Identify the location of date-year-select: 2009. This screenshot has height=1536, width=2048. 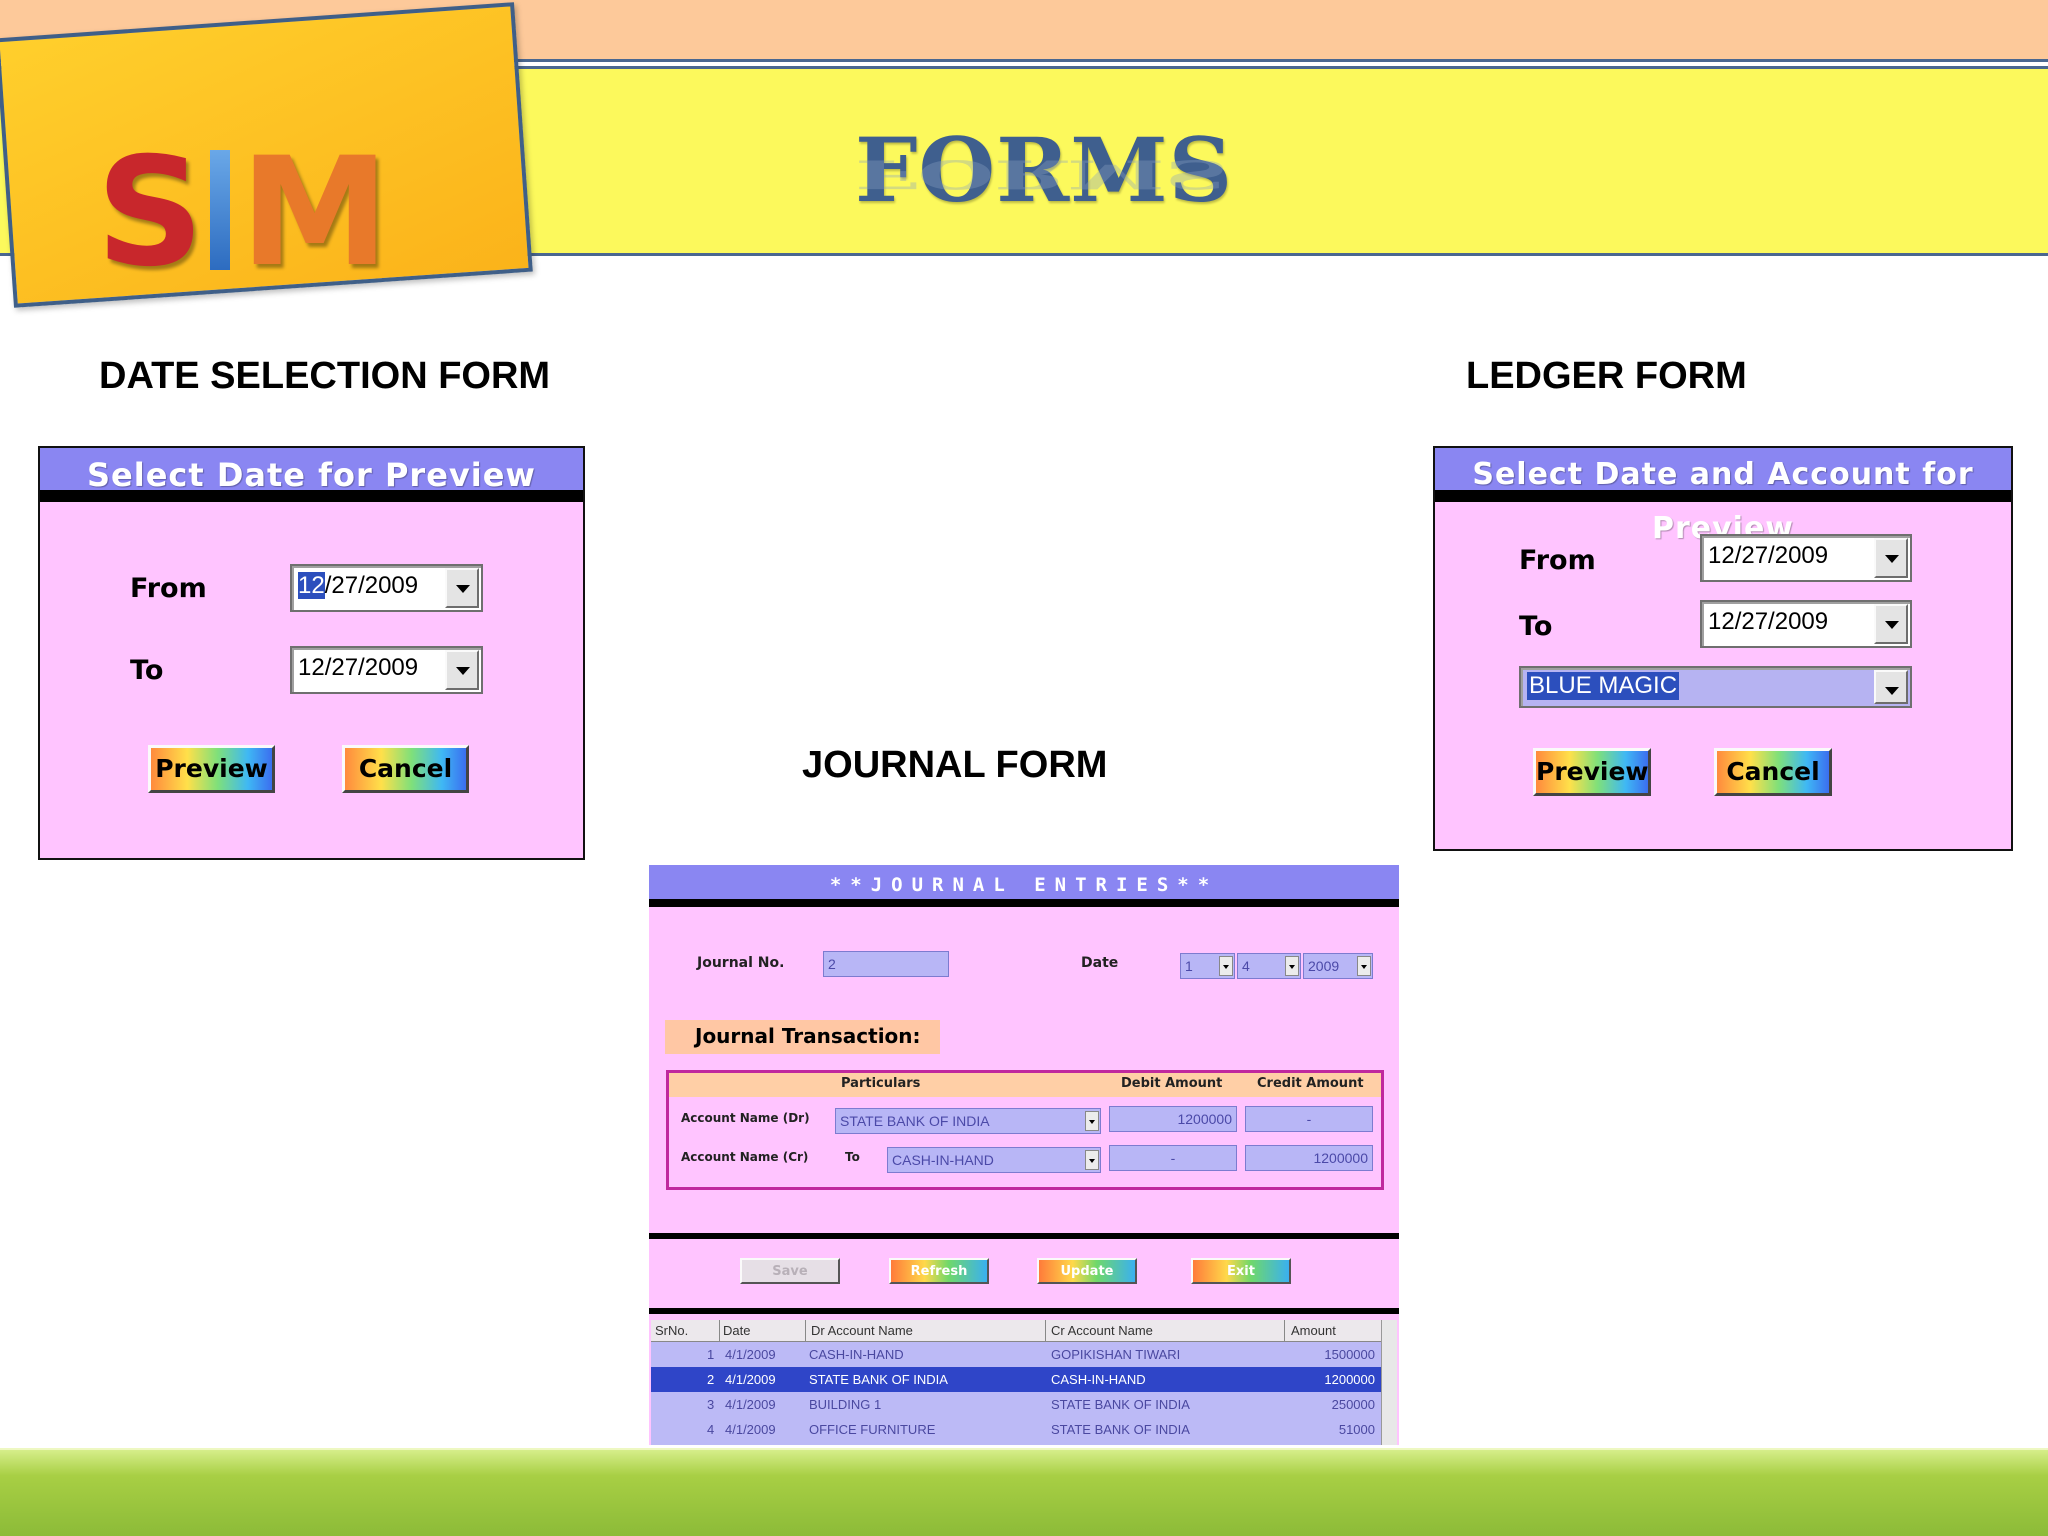
(1338, 966).